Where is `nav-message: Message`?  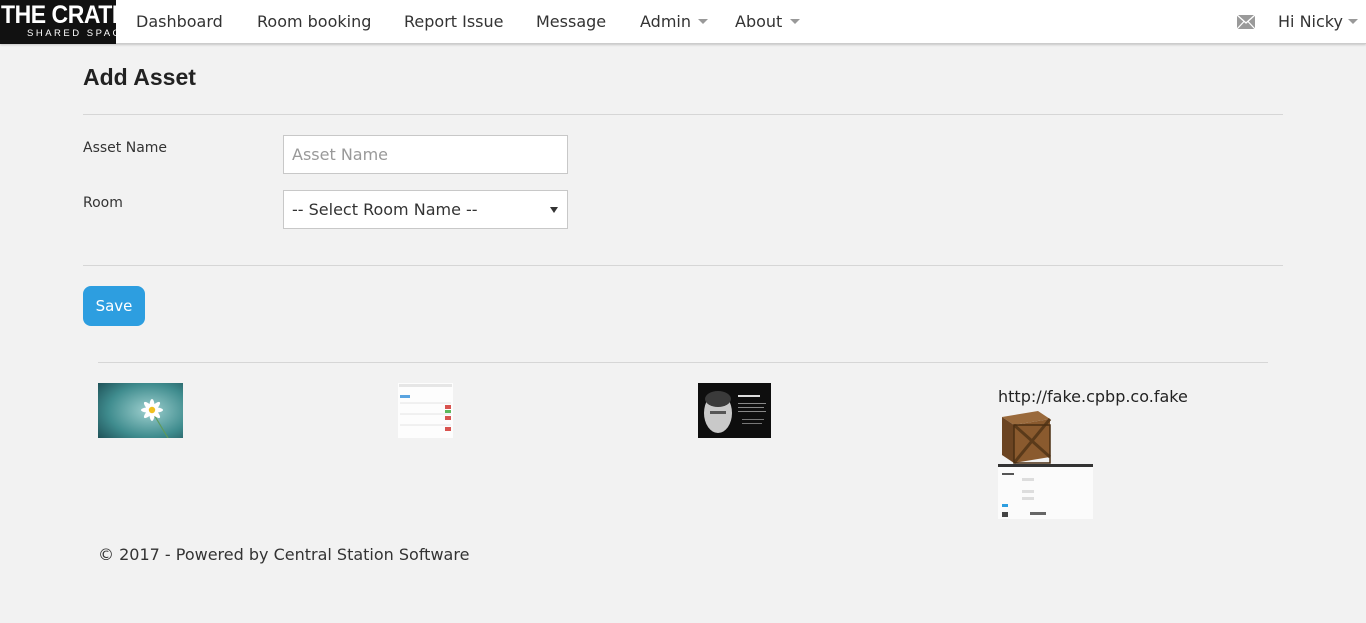
nav-message: Message is located at coordinates (571, 22).